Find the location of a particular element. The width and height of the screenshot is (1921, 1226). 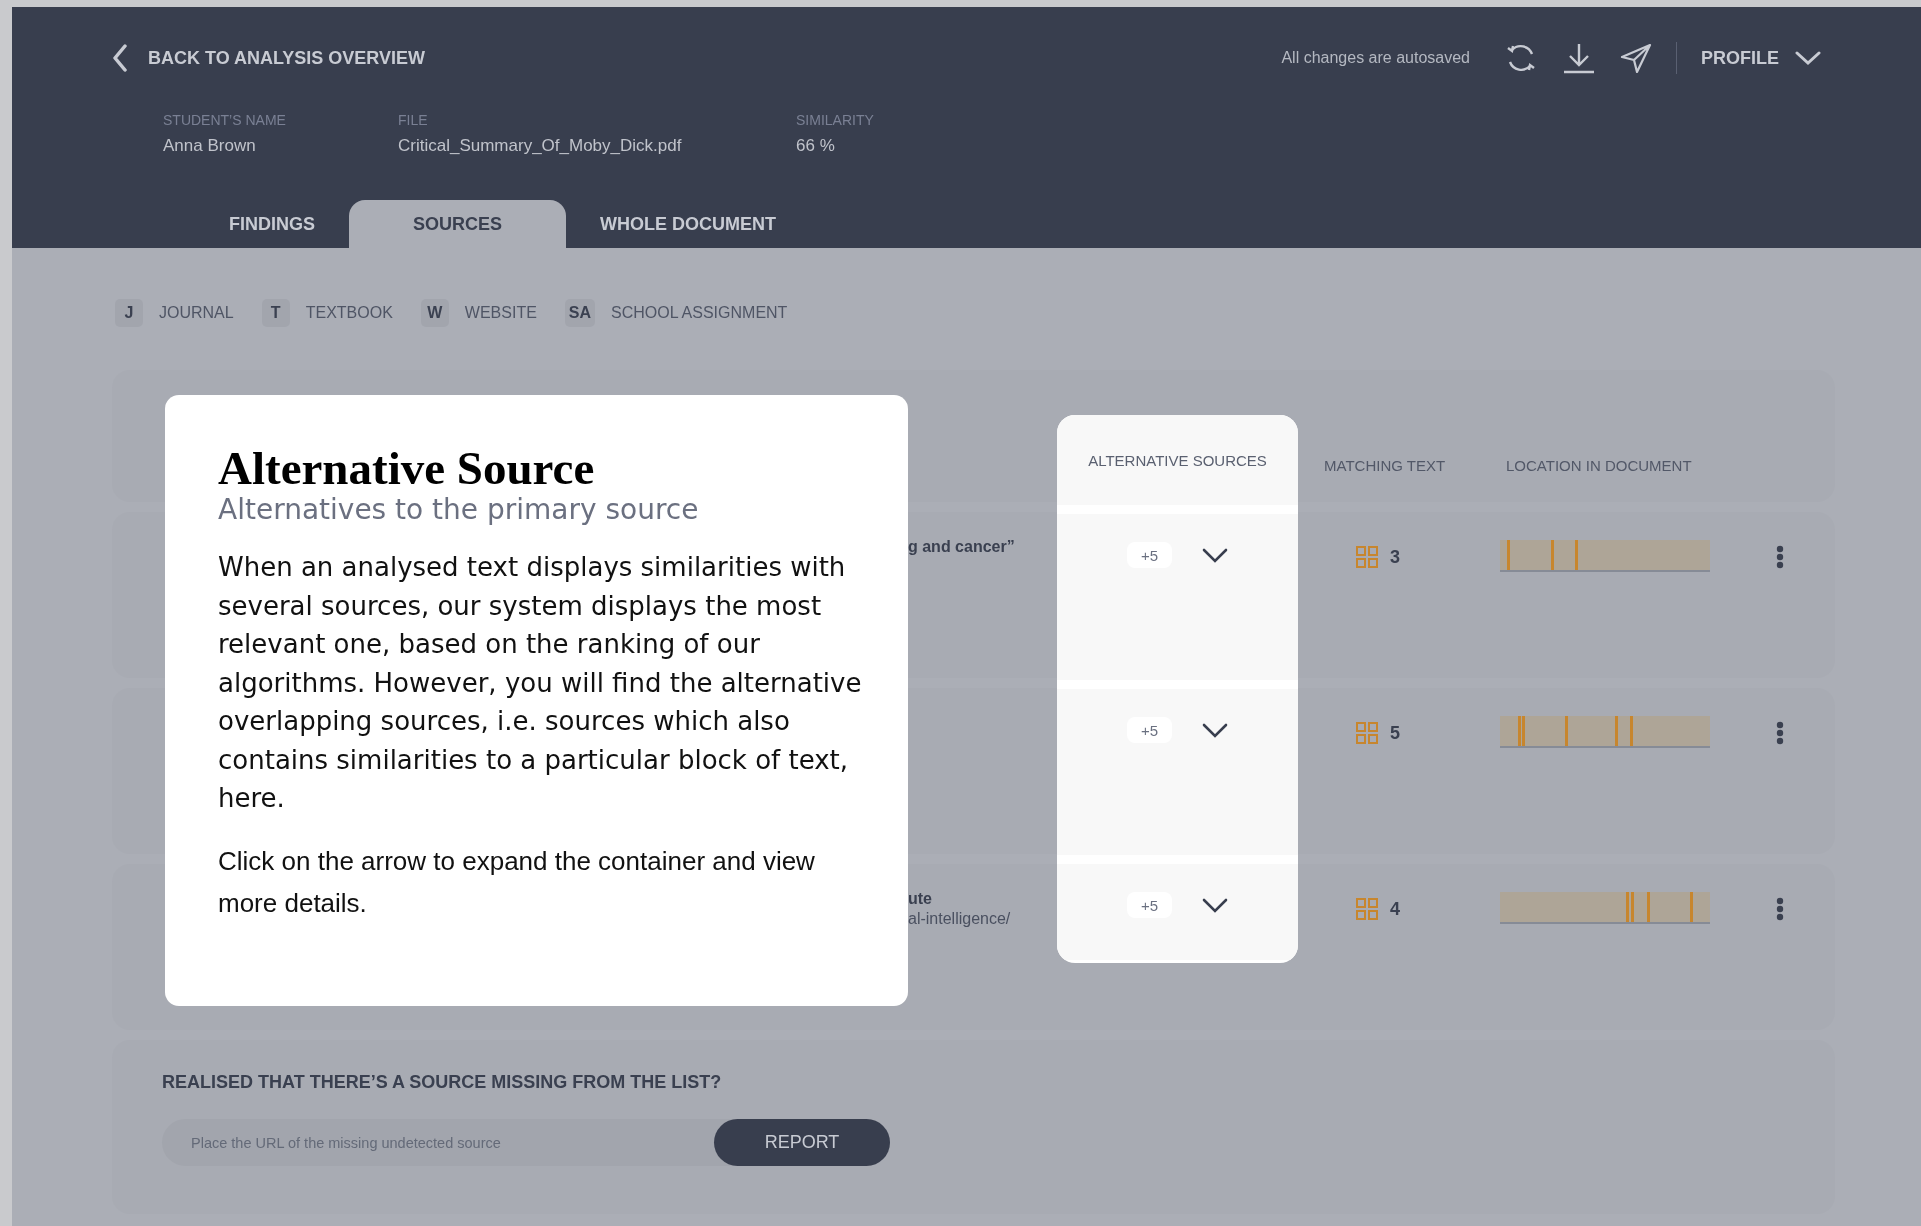

tooltip-paragraph: When an analysed text displays similarities with several sources, our system displays the most relevant one, based on the ranking of our algorithms. However, you will find the alternative overlapping sources, i.e. sources which also contains similarities to a particular block of text, here. is located at coordinates (540, 683).